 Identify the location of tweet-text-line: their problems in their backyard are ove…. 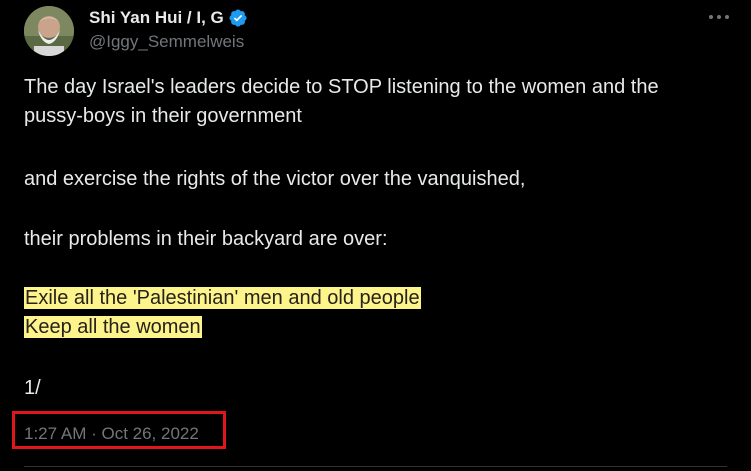
(206, 239).